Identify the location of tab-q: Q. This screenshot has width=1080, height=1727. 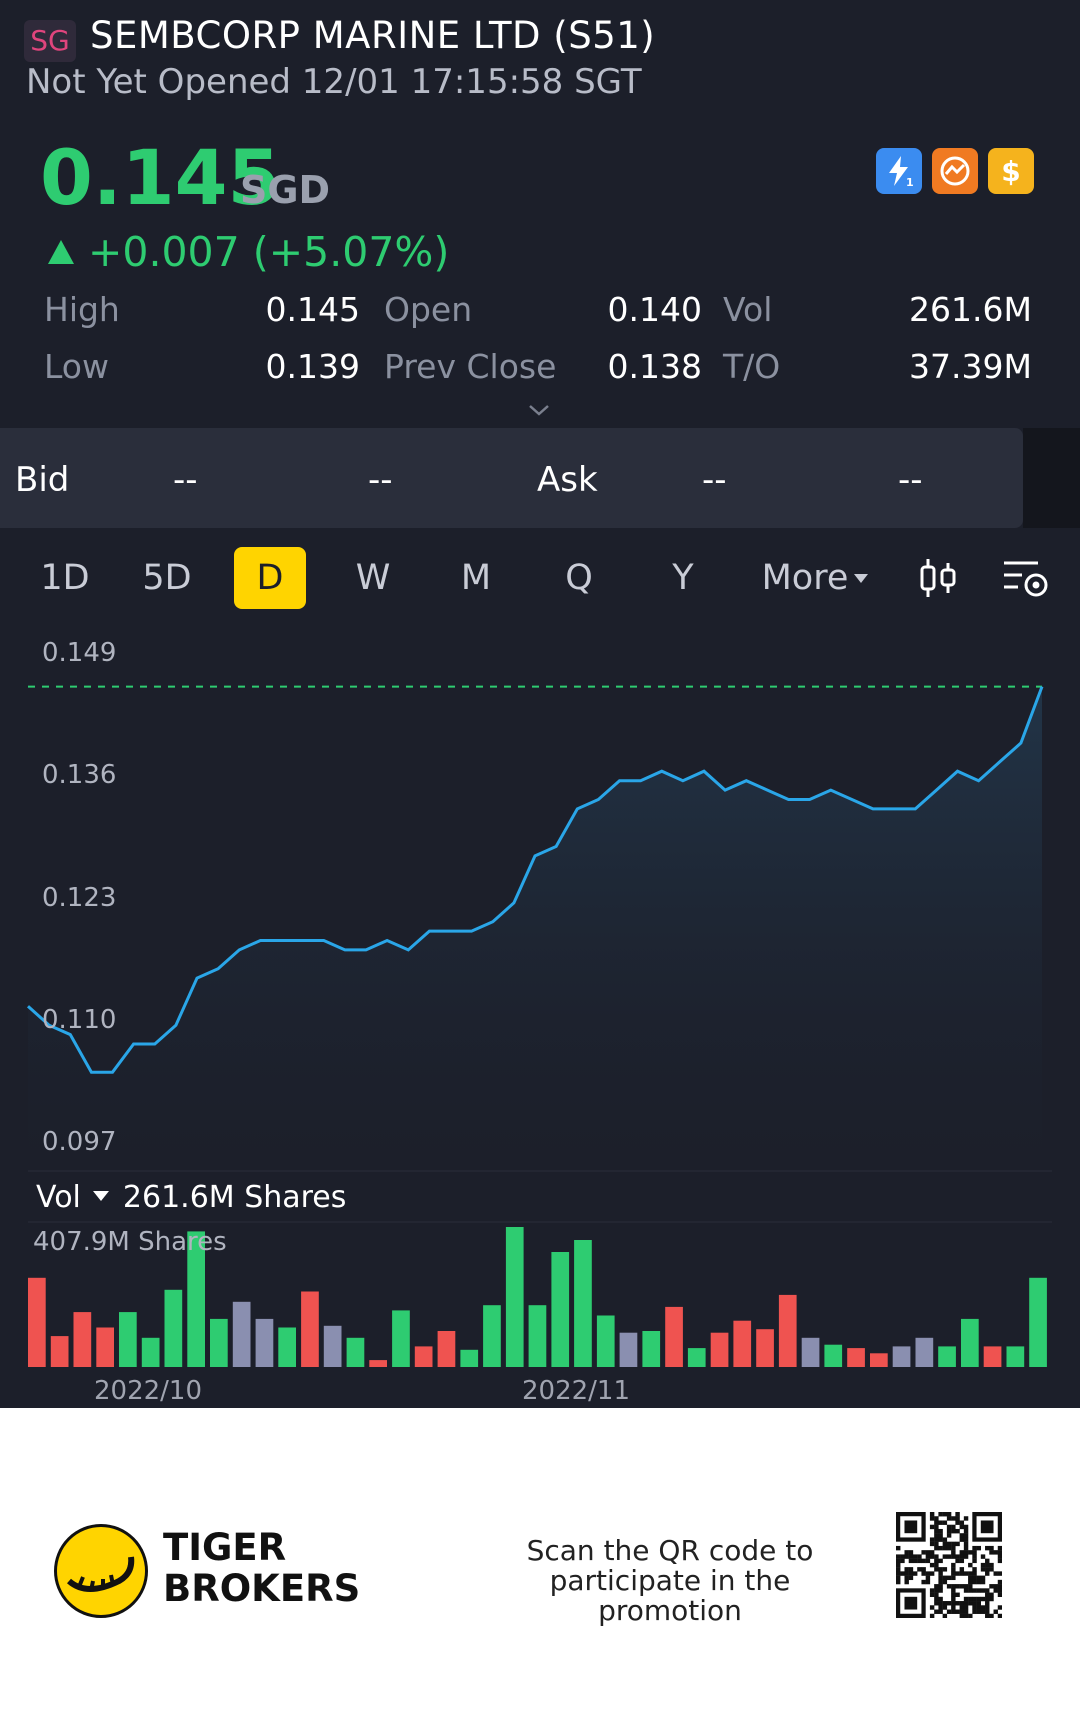
(579, 578).